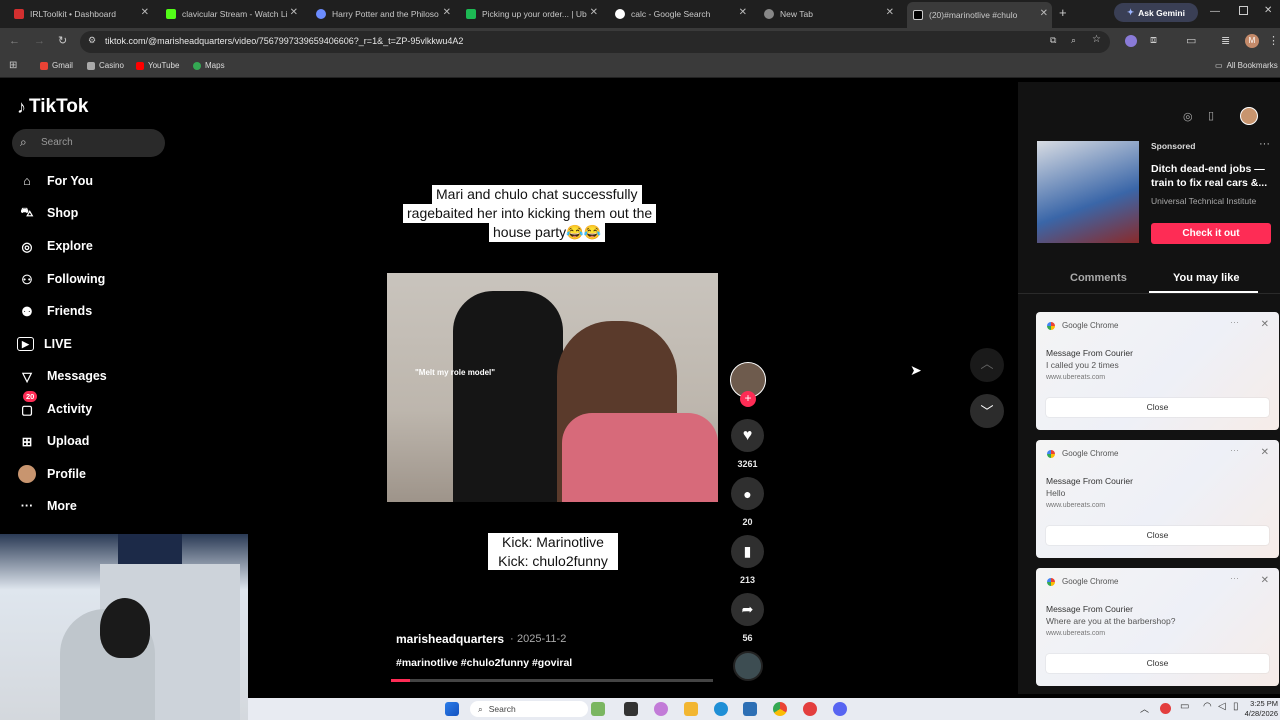 This screenshot has height=720, width=1280. Describe the element at coordinates (105, 65) in the screenshot. I see `bookmark-casino: Casino` at that location.